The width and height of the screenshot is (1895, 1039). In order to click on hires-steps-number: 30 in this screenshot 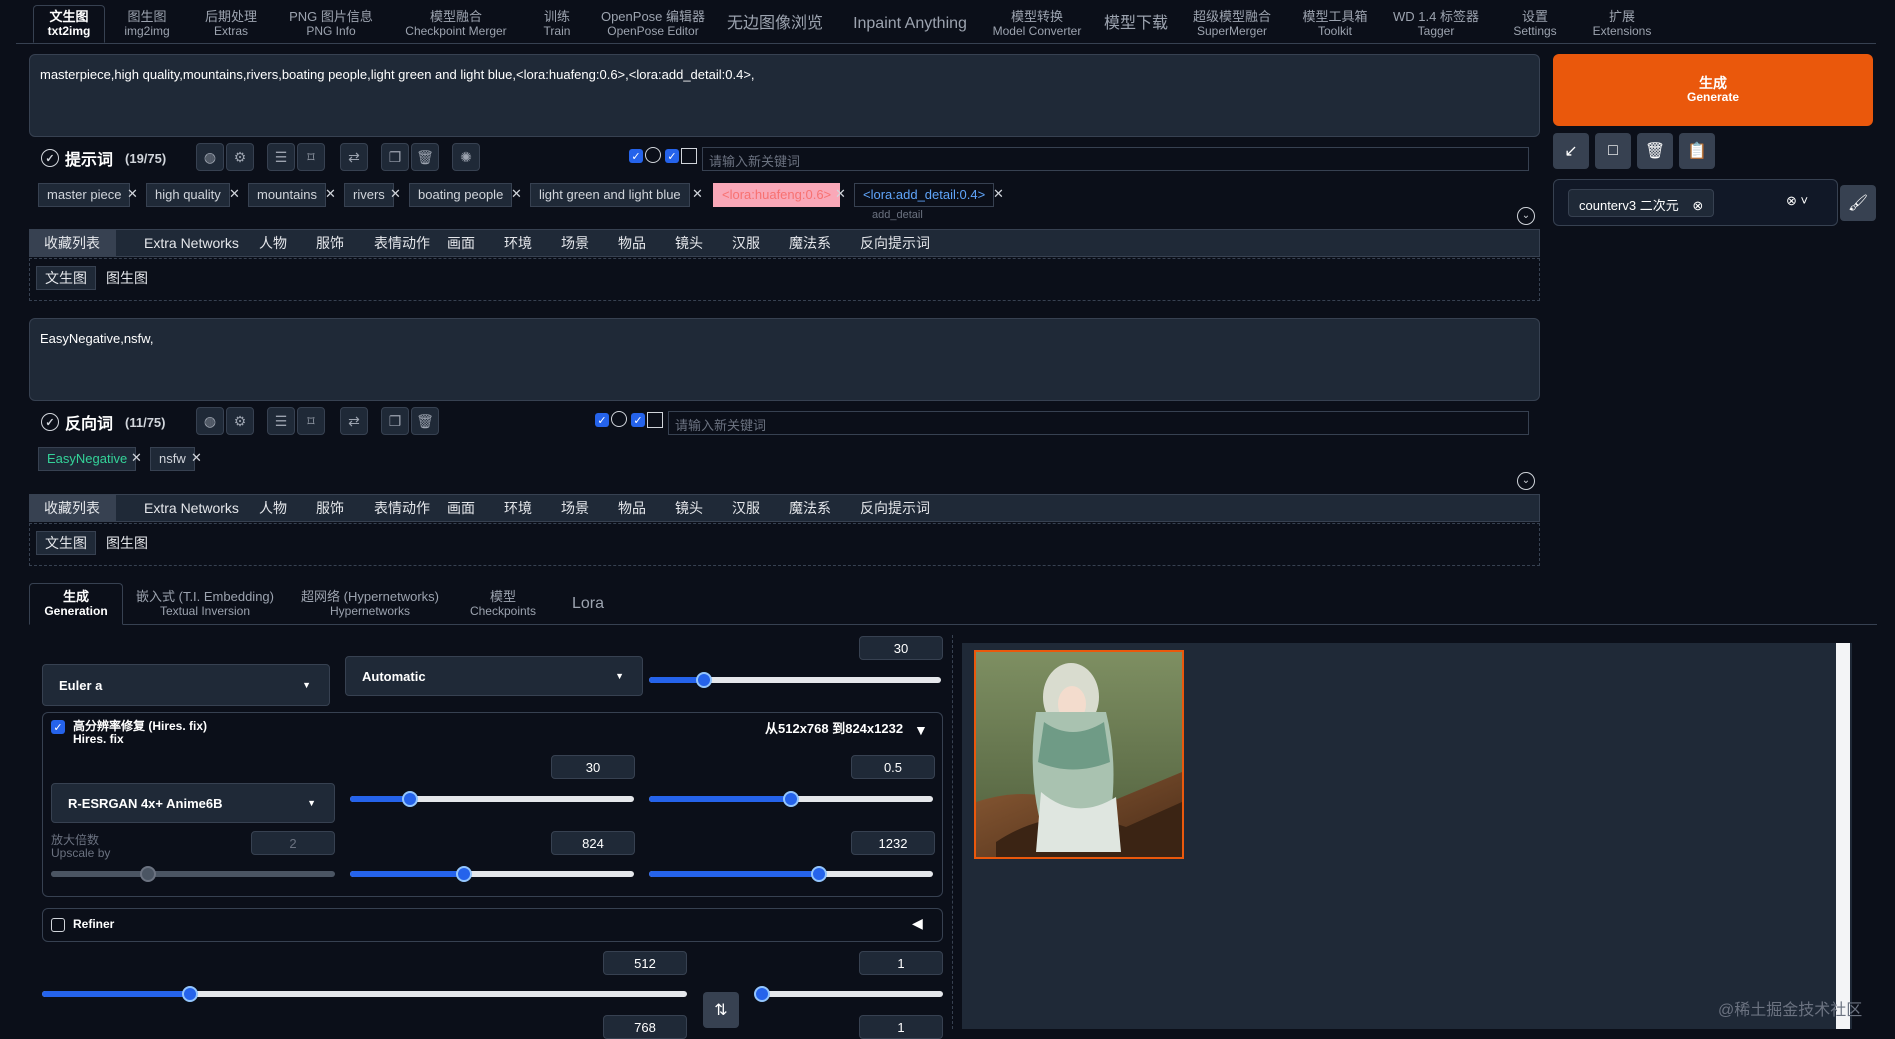, I will do `click(593, 767)`.